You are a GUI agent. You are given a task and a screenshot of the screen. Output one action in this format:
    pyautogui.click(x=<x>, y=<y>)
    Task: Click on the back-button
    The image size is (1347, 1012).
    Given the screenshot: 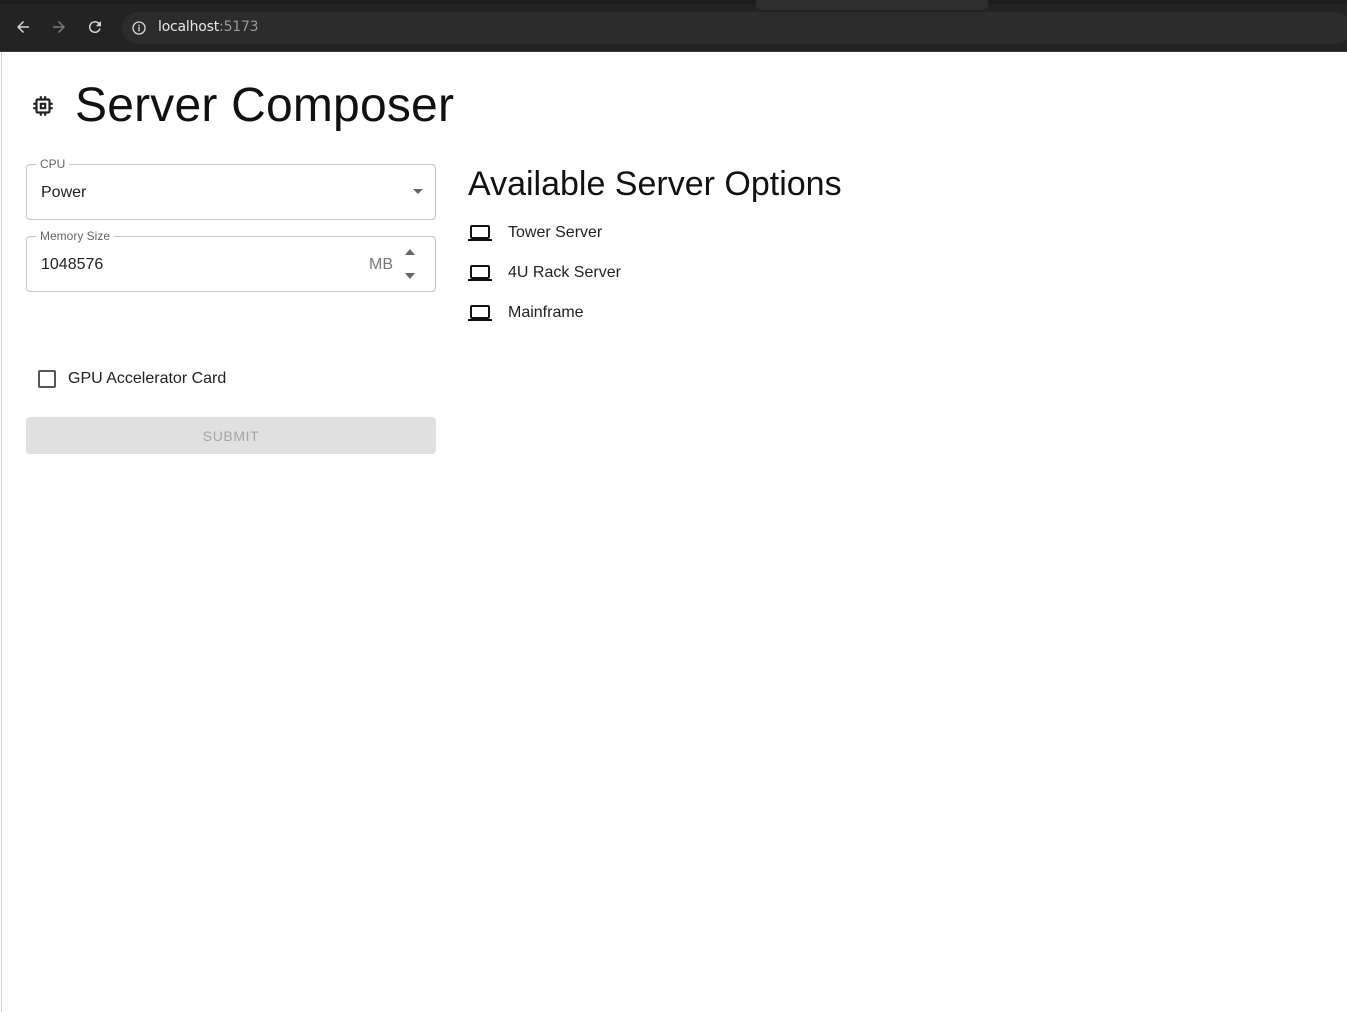 What is the action you would take?
    pyautogui.click(x=23, y=27)
    